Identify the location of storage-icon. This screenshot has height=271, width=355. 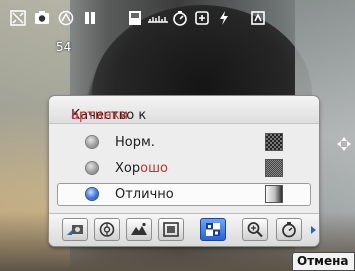
(135, 18).